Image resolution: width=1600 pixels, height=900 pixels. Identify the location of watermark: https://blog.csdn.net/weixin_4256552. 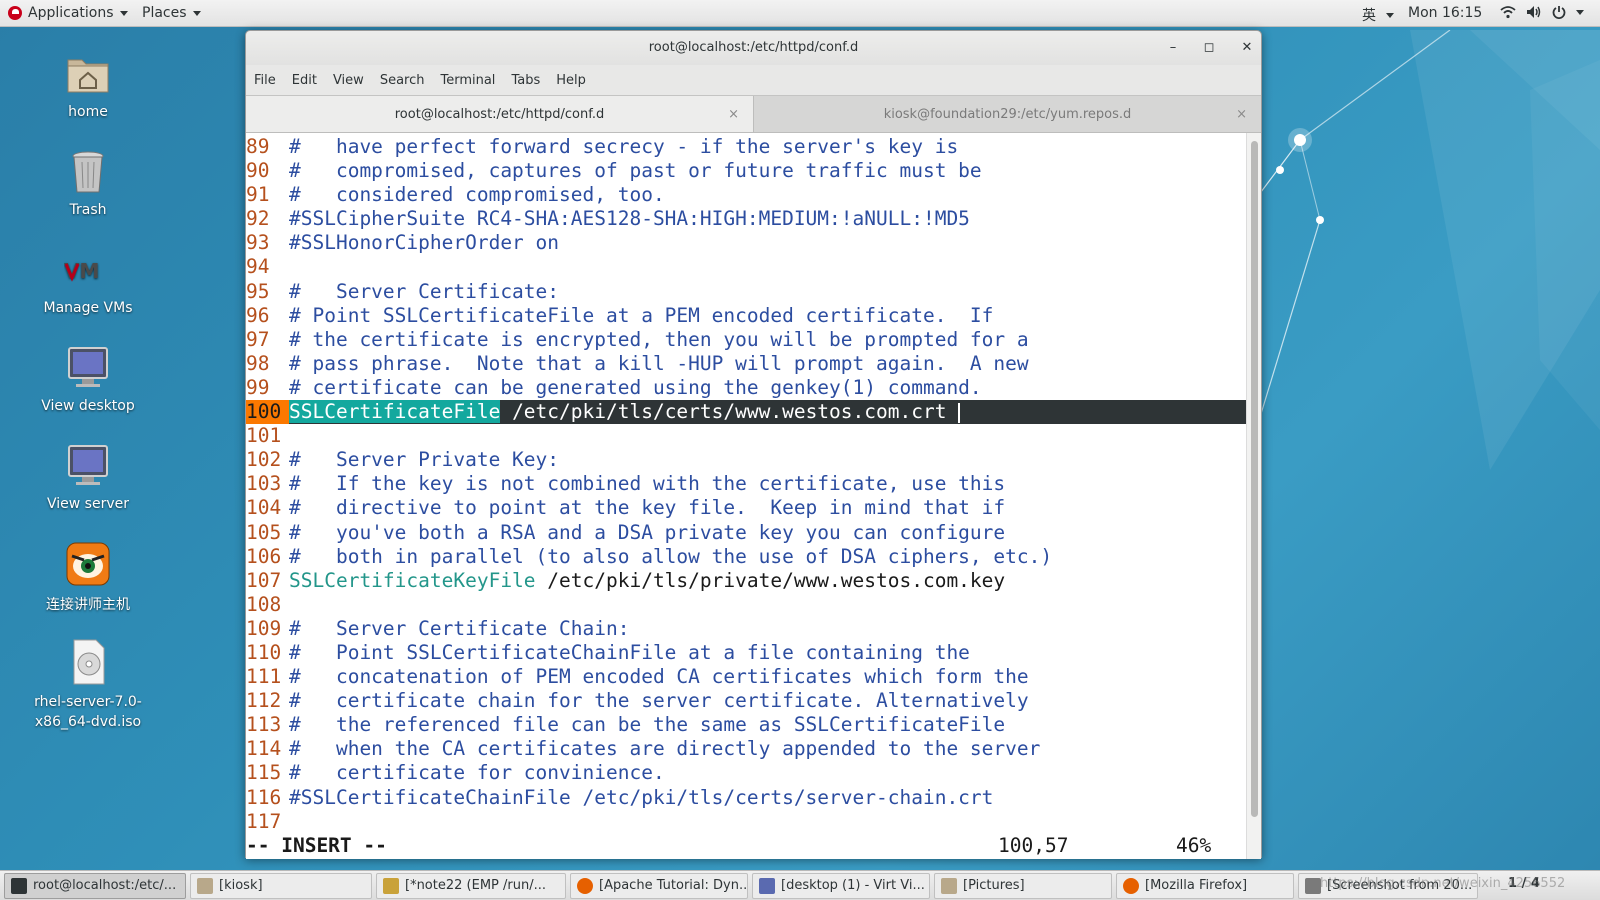
(1443, 883).